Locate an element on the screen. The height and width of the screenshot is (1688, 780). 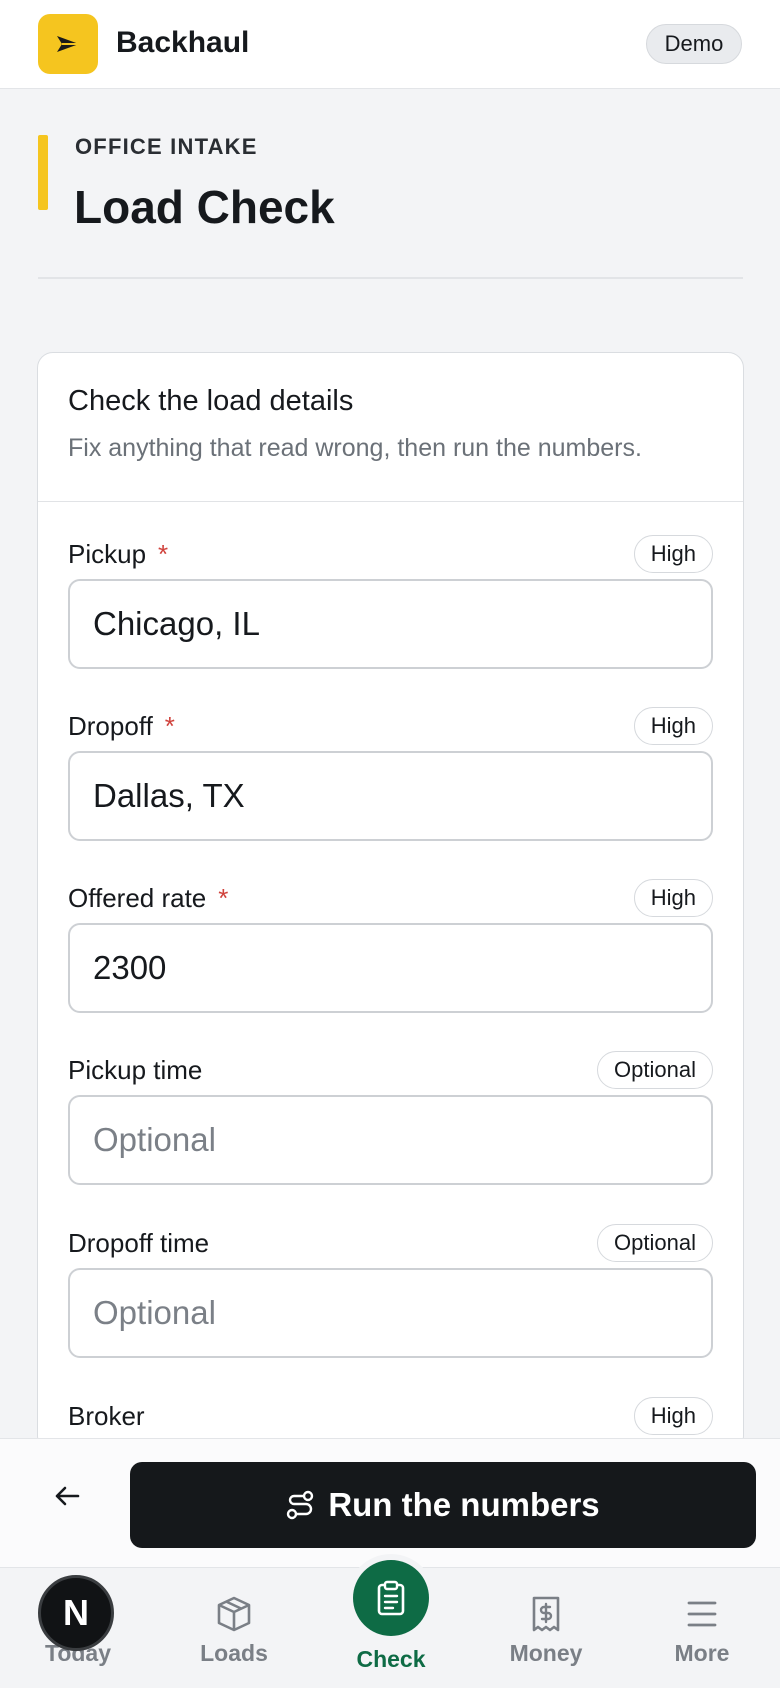
app-logo is located at coordinates (68, 44).